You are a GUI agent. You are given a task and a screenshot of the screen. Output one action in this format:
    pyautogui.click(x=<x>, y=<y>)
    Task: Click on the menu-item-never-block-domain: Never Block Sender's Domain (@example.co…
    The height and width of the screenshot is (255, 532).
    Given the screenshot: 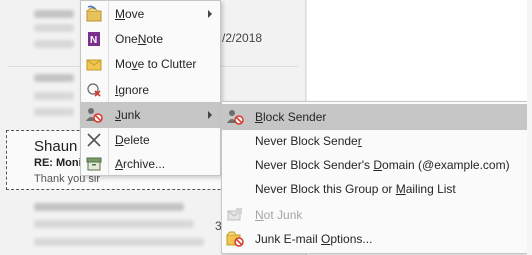 What is the action you would take?
    pyautogui.click(x=375, y=165)
    